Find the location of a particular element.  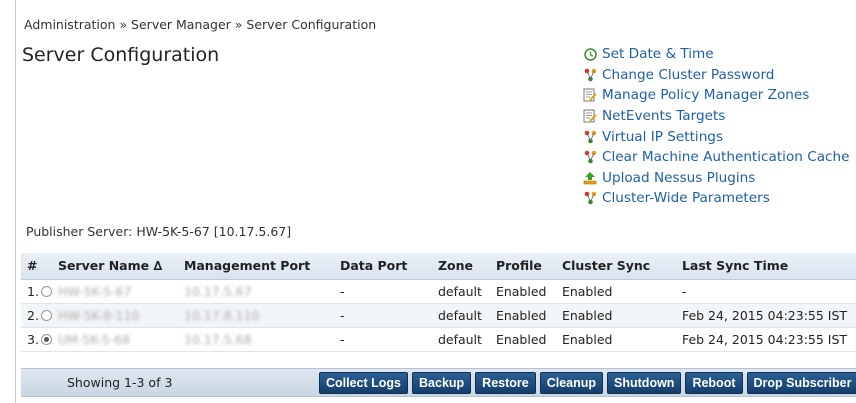

row-select: 1. is located at coordinates (36, 291).